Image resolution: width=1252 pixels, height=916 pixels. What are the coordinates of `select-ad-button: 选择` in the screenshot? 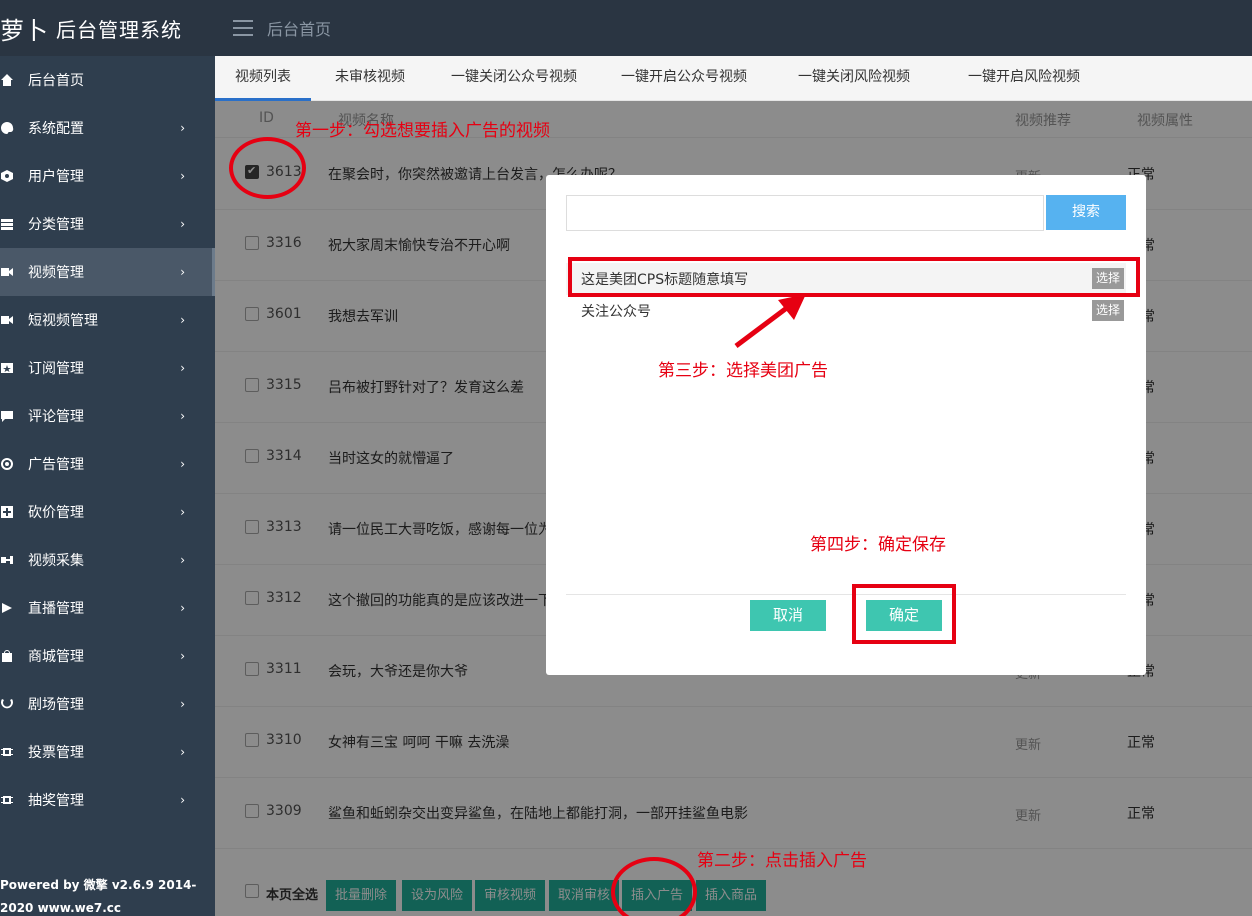 It's located at (1107, 310).